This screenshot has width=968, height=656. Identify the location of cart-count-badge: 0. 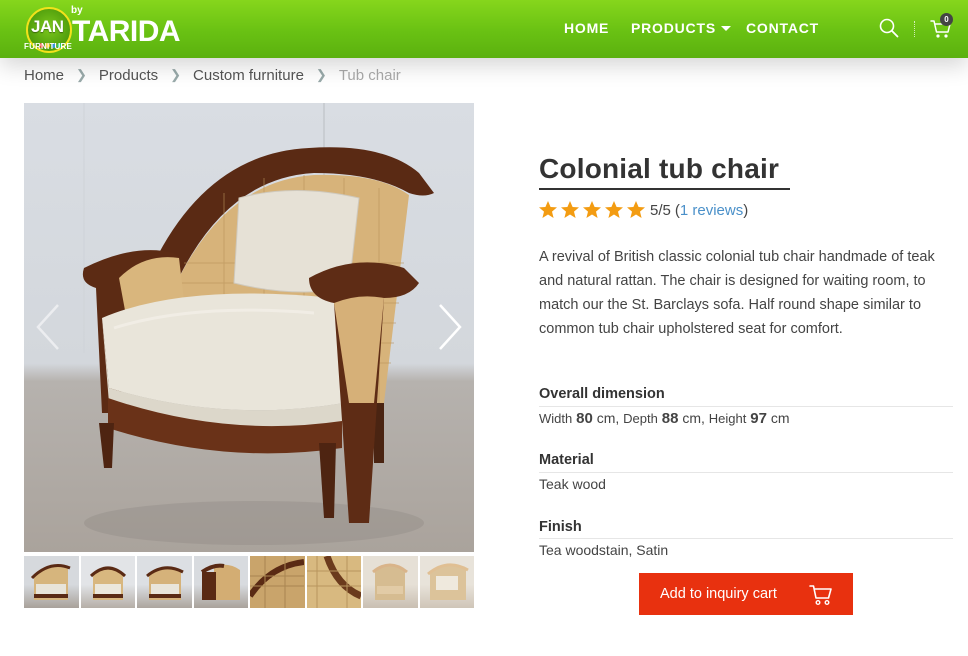
(946, 19).